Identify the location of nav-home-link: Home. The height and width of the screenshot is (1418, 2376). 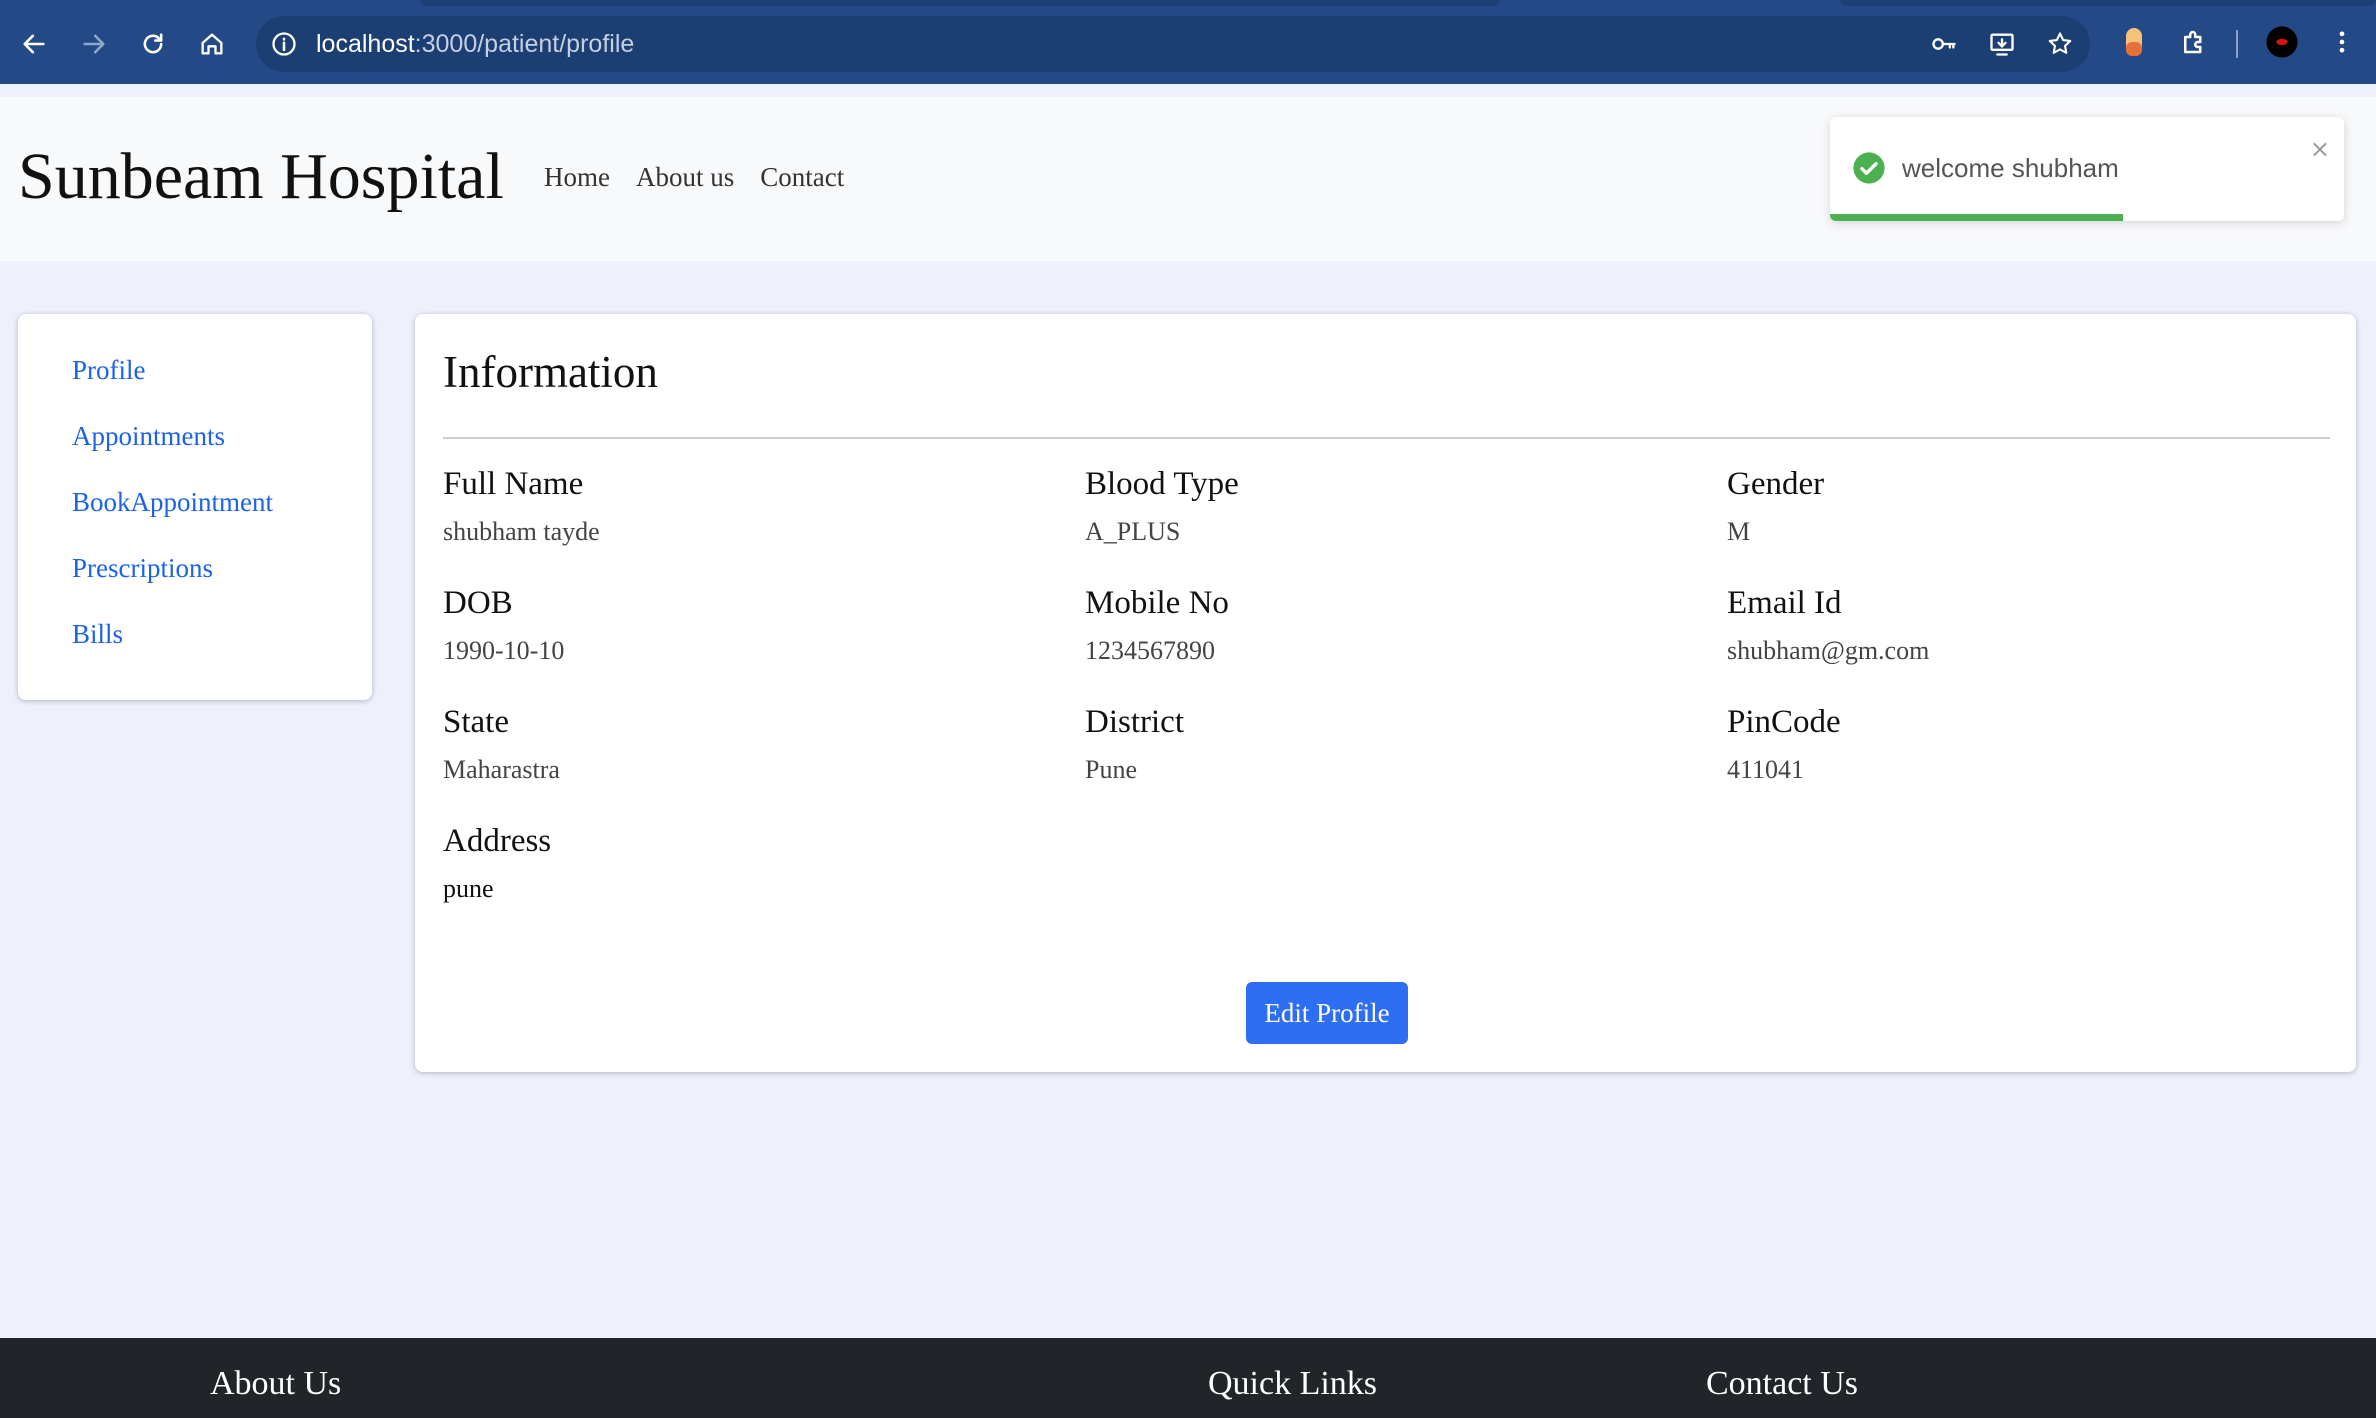
(577, 177).